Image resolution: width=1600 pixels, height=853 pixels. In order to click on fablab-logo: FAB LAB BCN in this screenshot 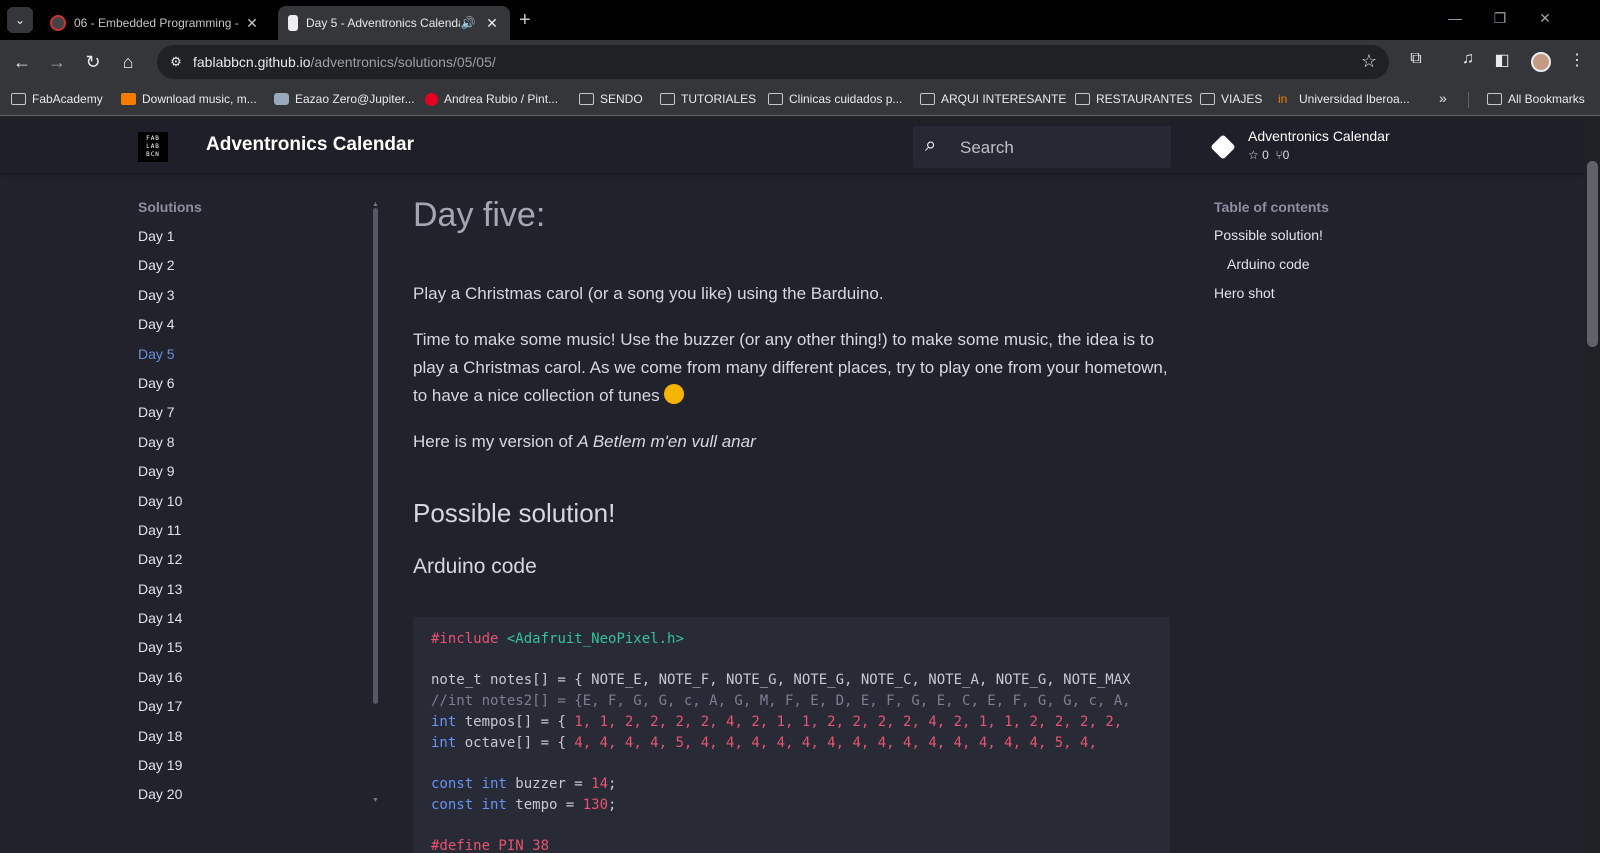, I will do `click(153, 147)`.